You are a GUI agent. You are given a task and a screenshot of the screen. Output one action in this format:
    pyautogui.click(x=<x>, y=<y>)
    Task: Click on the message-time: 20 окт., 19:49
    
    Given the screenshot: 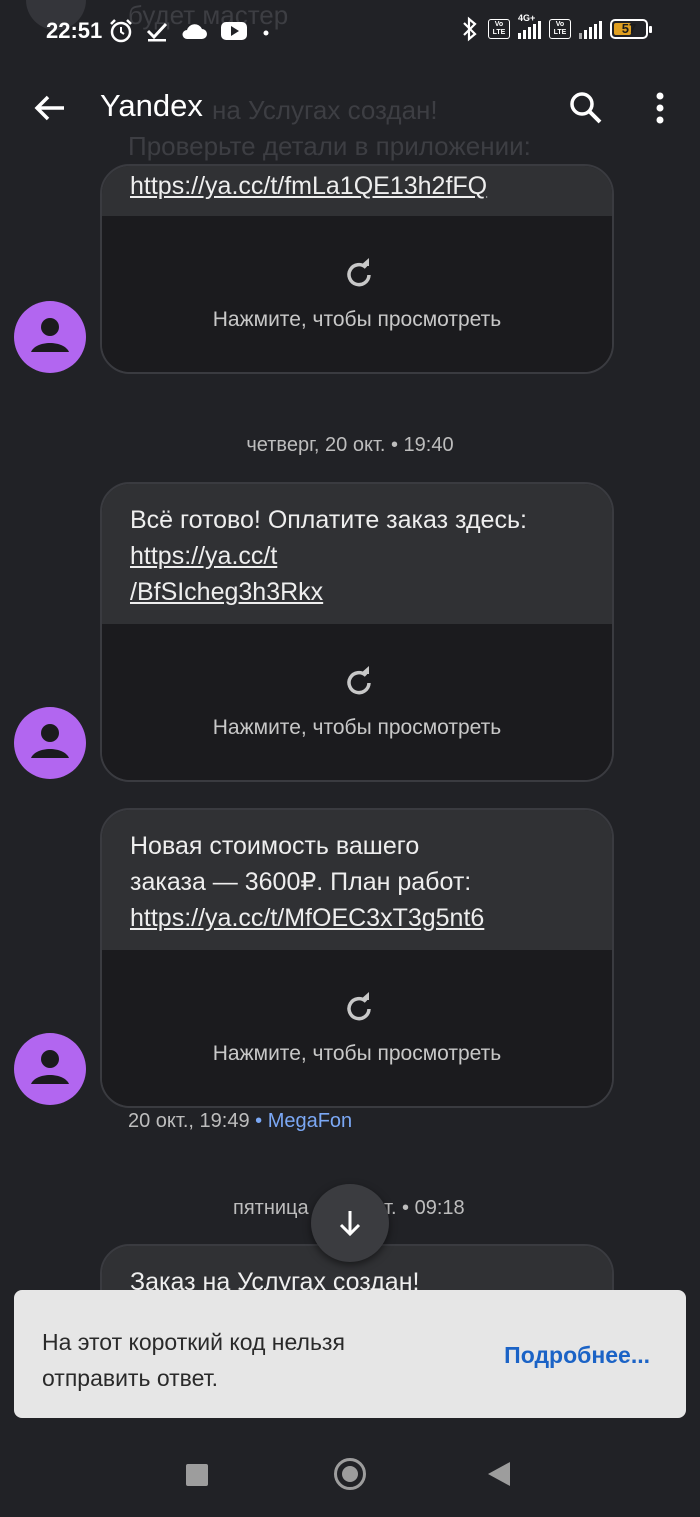 What is the action you would take?
    pyautogui.click(x=189, y=1121)
    